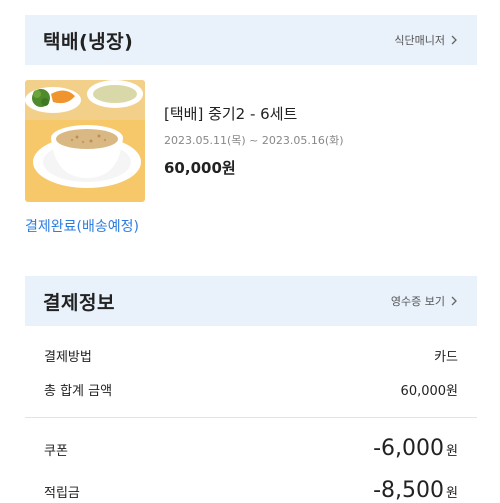  Describe the element at coordinates (78, 391) in the screenshot. I see `total-amount-label: 총 합계 금액` at that location.